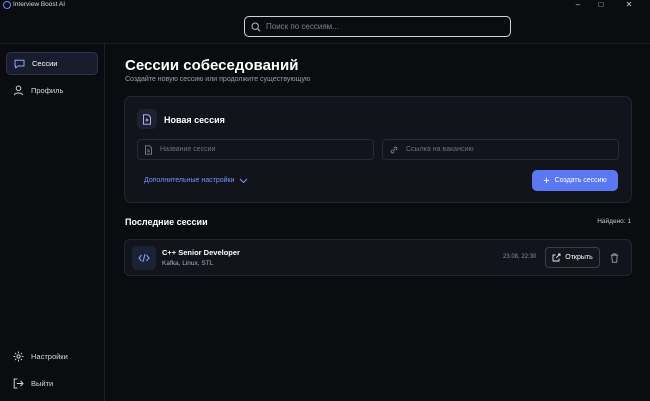 This screenshot has height=401, width=650. Describe the element at coordinates (260, 149) in the screenshot. I see `session-name-input` at that location.